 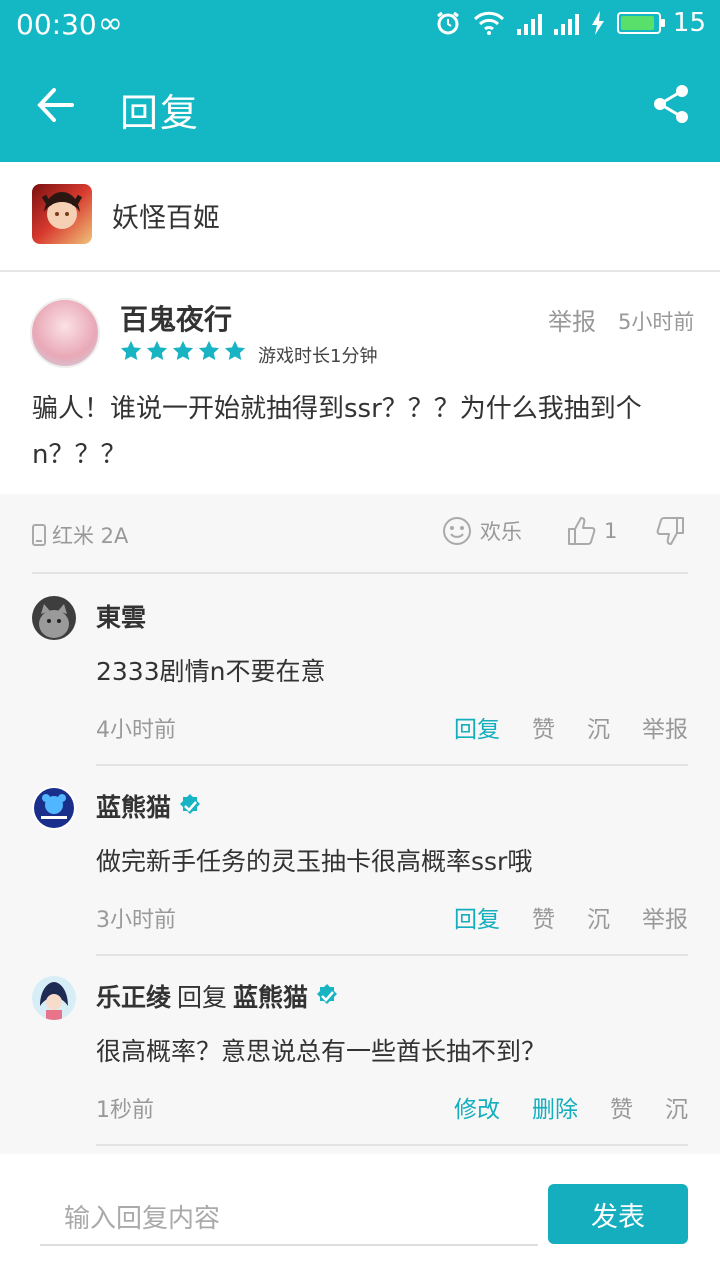 I want to click on edit-button: 修改, so click(x=477, y=1107).